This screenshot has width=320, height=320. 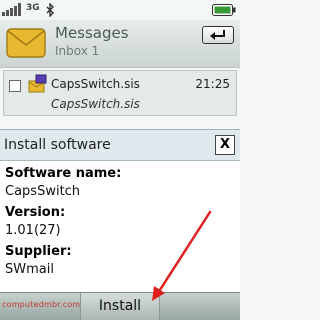 What do you see at coordinates (29, 269) in the screenshot?
I see `supplier-value: SWmail` at bounding box center [29, 269].